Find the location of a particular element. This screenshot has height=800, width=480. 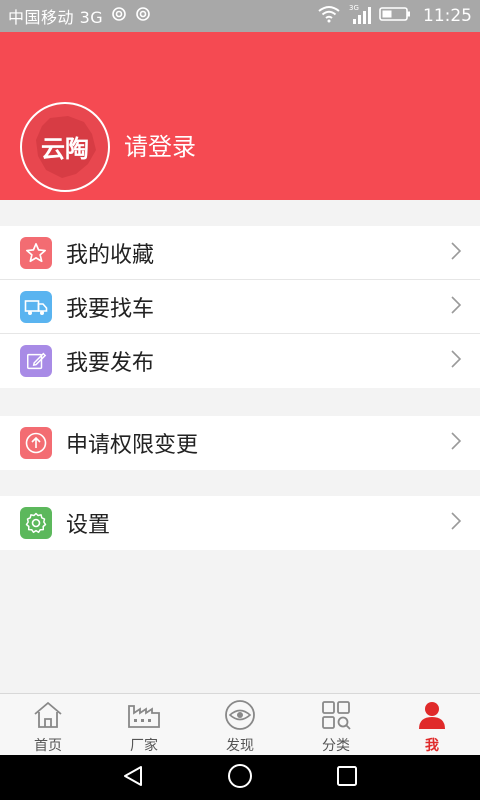

recent-apps-icon is located at coordinates (347, 778).